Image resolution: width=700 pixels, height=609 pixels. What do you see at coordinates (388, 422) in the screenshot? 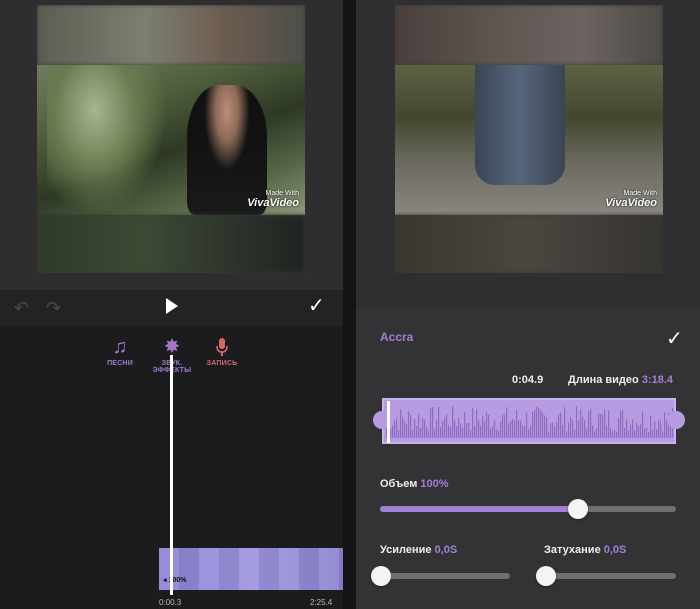
I see `waveform-cursor` at bounding box center [388, 422].